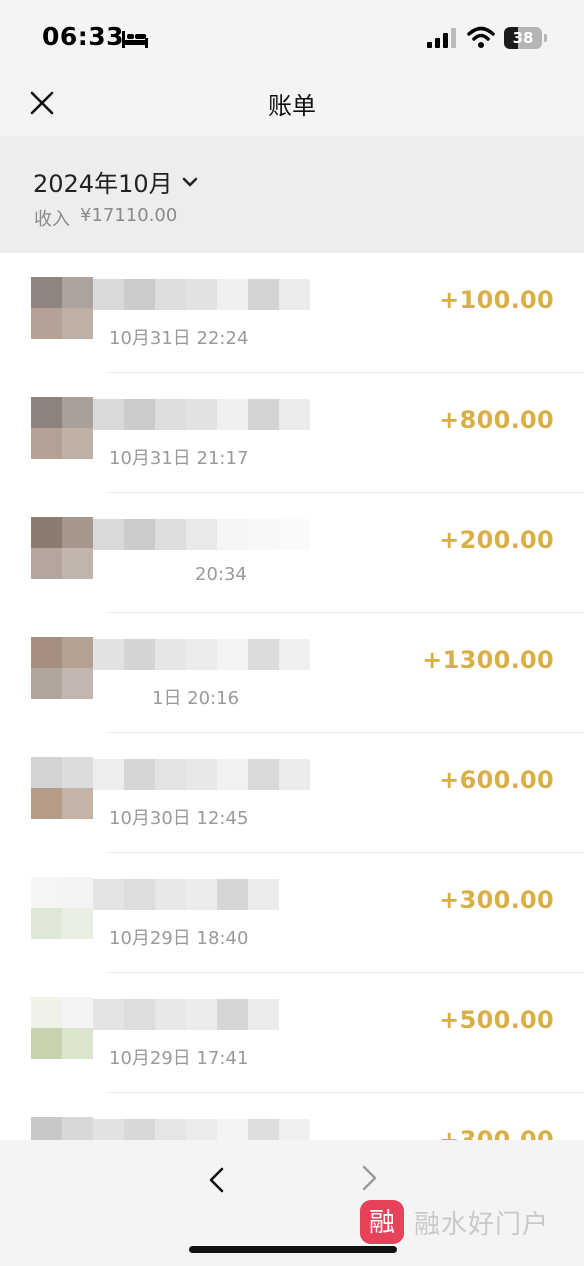 Image resolution: width=584 pixels, height=1266 pixels. Describe the element at coordinates (179, 458) in the screenshot. I see `transaction-time: 10月31日 21:17` at that location.